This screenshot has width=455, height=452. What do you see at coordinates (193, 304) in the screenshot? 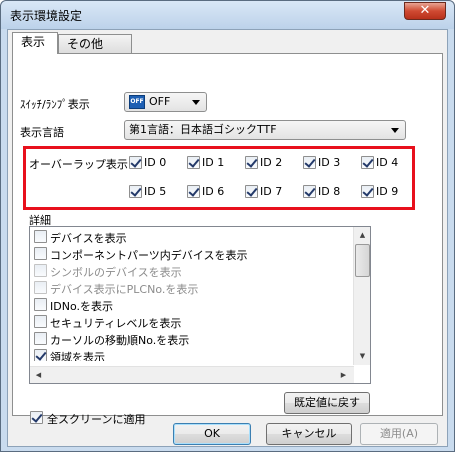
I see `list-item: IDNo.を表示` at bounding box center [193, 304].